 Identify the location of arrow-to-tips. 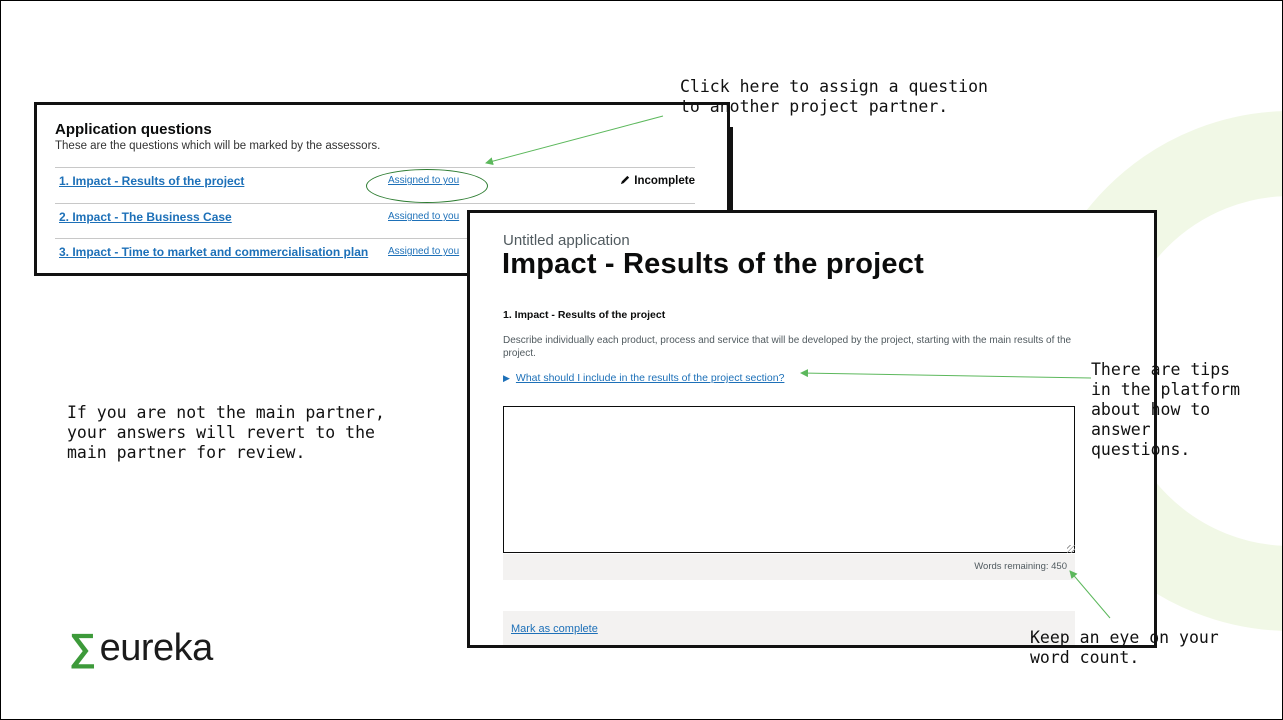
(946, 374).